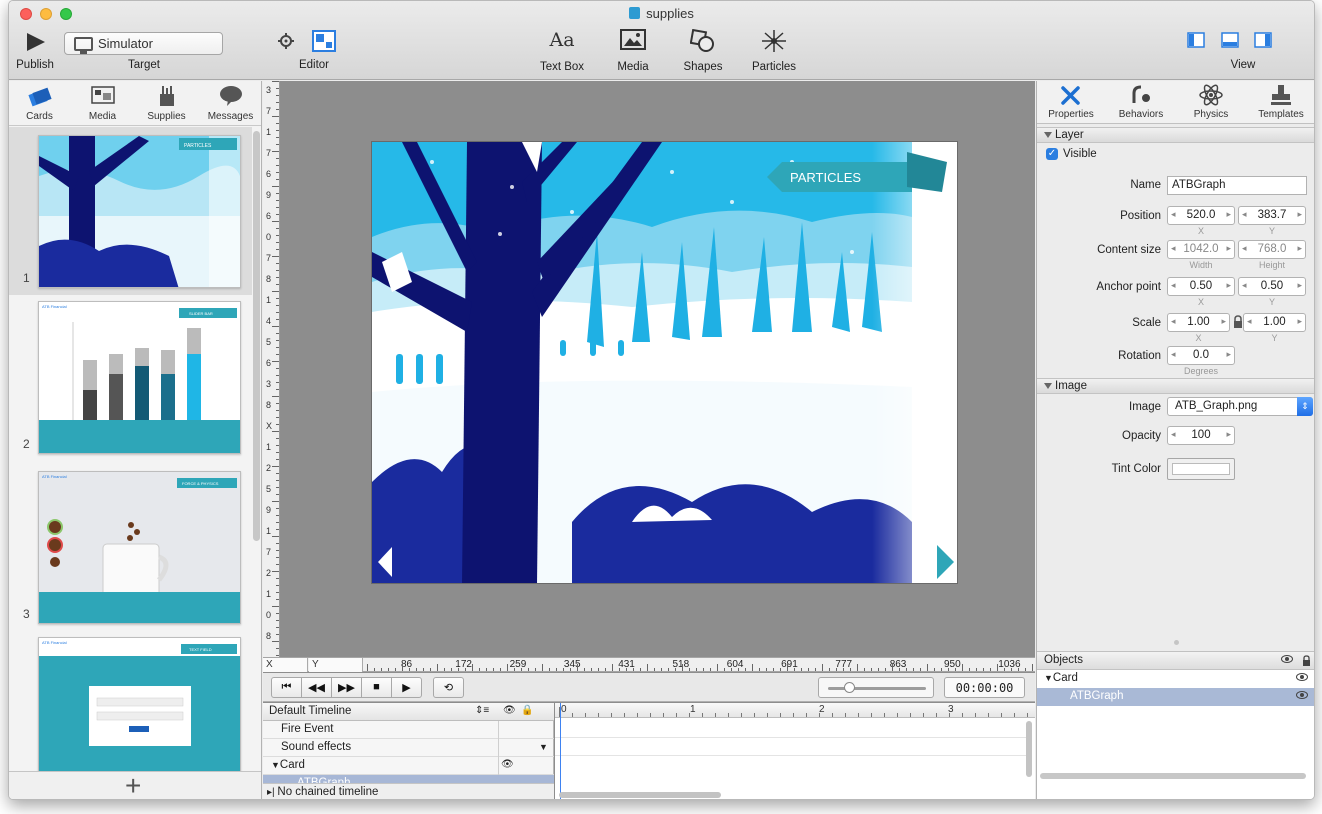 The width and height of the screenshot is (1322, 814). What do you see at coordinates (1175, 386) in the screenshot?
I see `image-section-header: Image` at bounding box center [1175, 386].